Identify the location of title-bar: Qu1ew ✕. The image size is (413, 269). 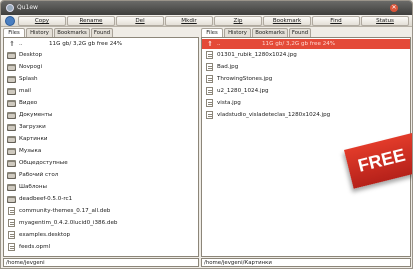
(206, 8).